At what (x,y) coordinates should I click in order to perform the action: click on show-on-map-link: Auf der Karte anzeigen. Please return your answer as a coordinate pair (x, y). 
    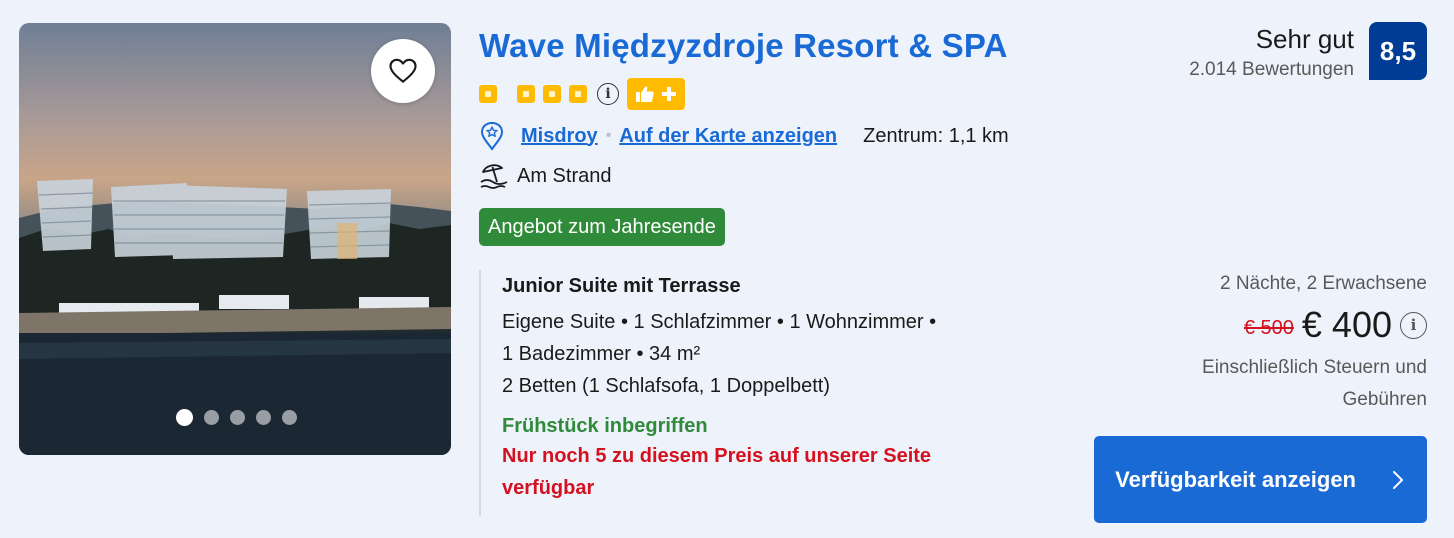
    Looking at the image, I should click on (728, 136).